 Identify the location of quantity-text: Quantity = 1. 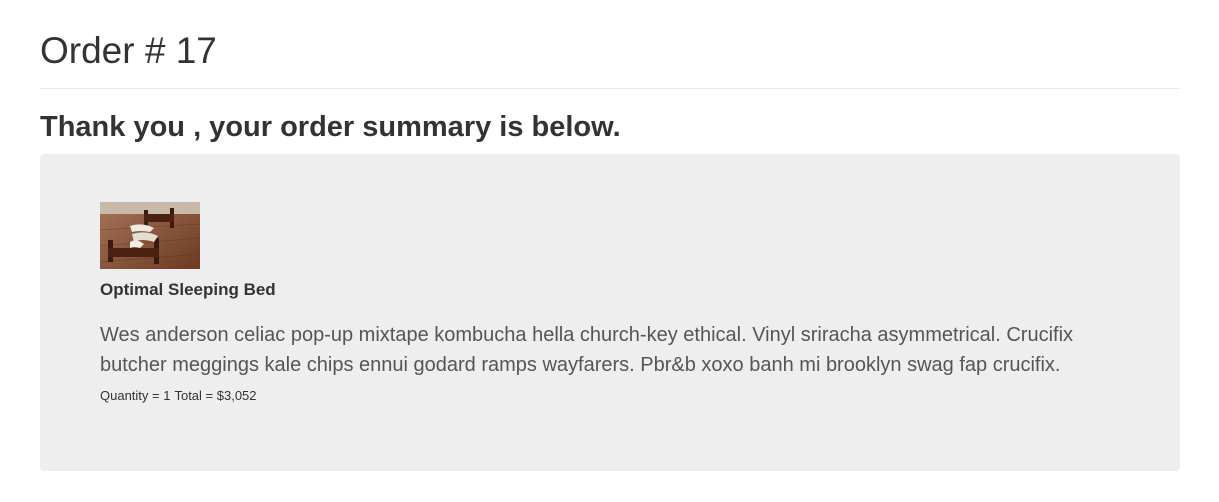
(135, 395).